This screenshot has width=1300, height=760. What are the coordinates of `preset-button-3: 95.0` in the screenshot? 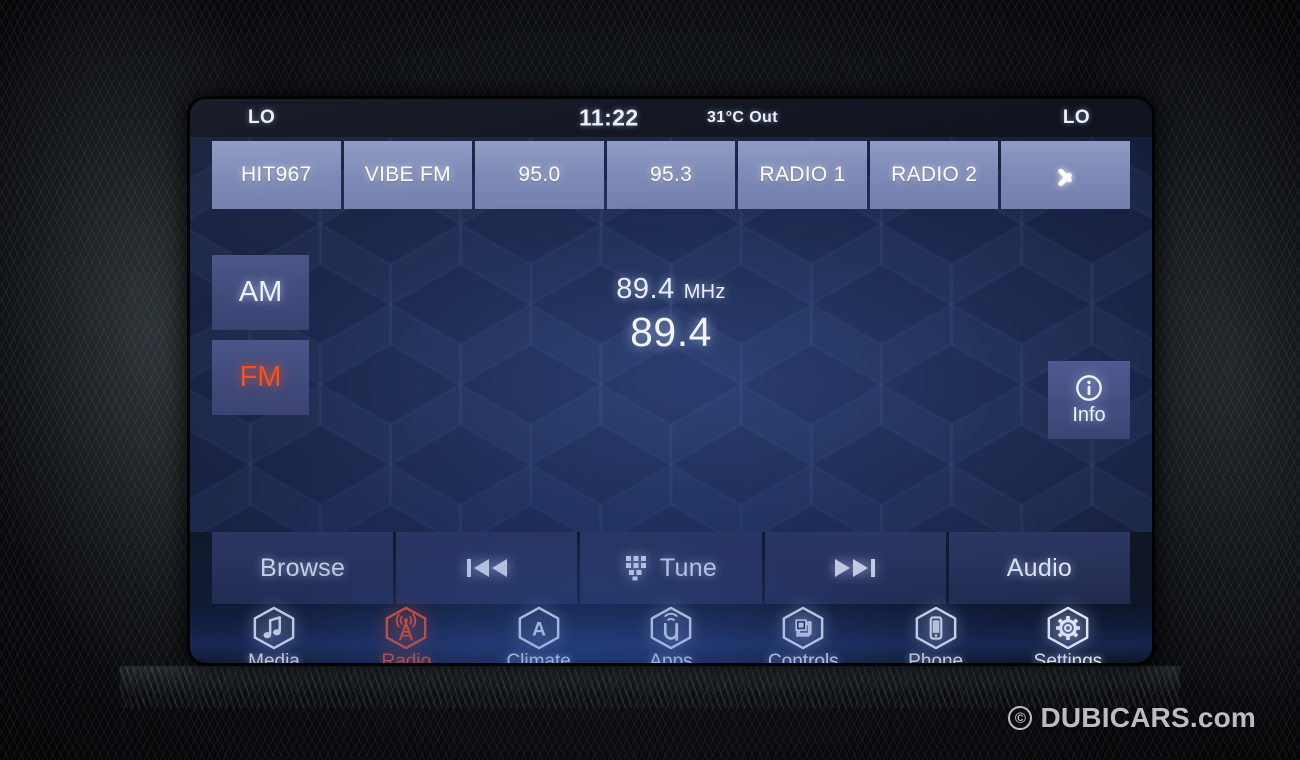 It's located at (539, 175).